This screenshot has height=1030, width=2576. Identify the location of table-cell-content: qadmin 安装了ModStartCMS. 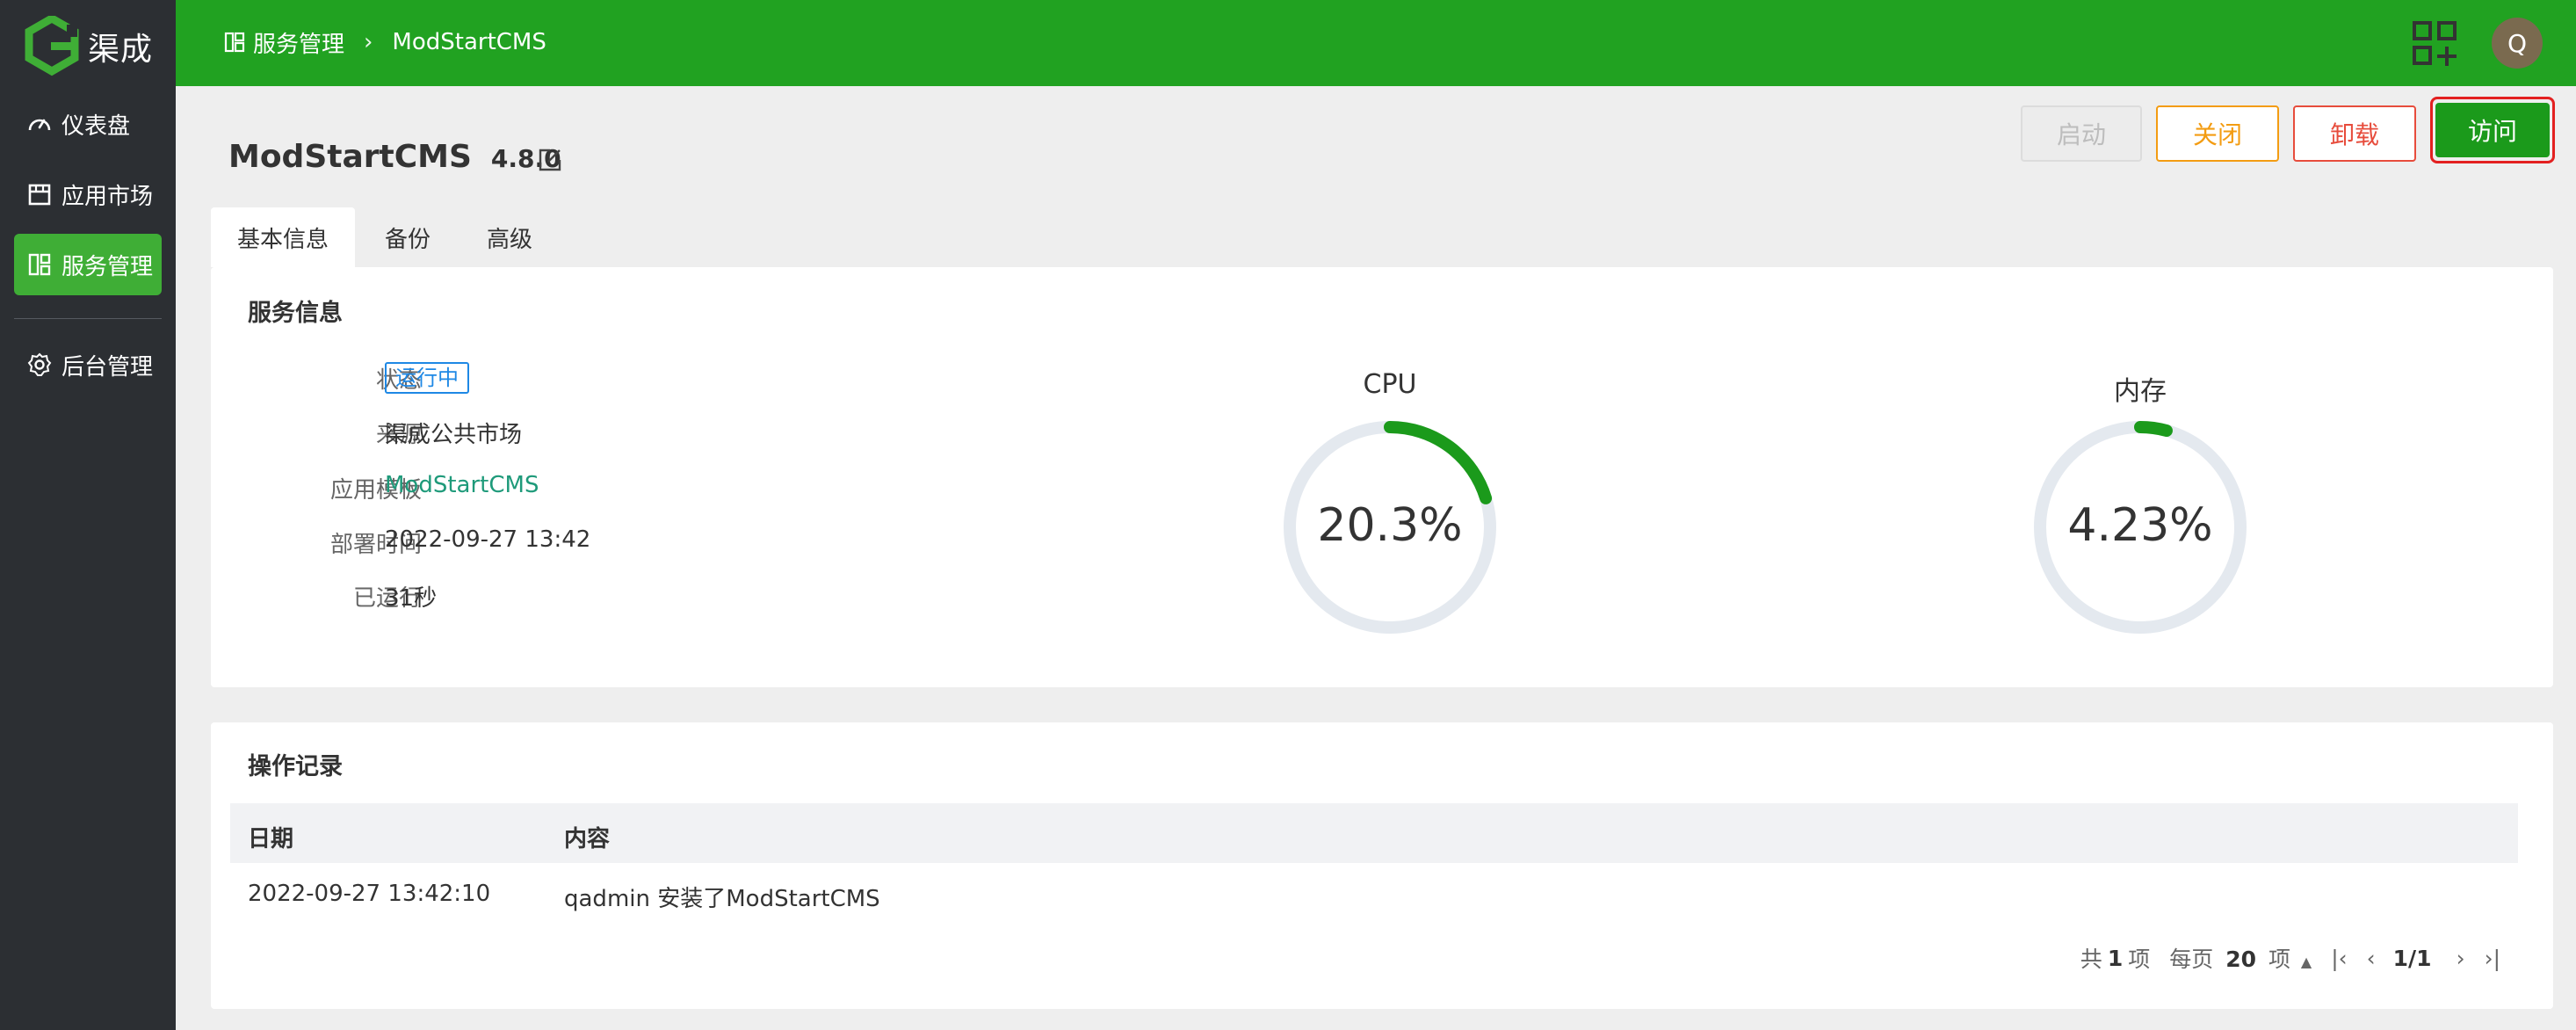
(722, 899).